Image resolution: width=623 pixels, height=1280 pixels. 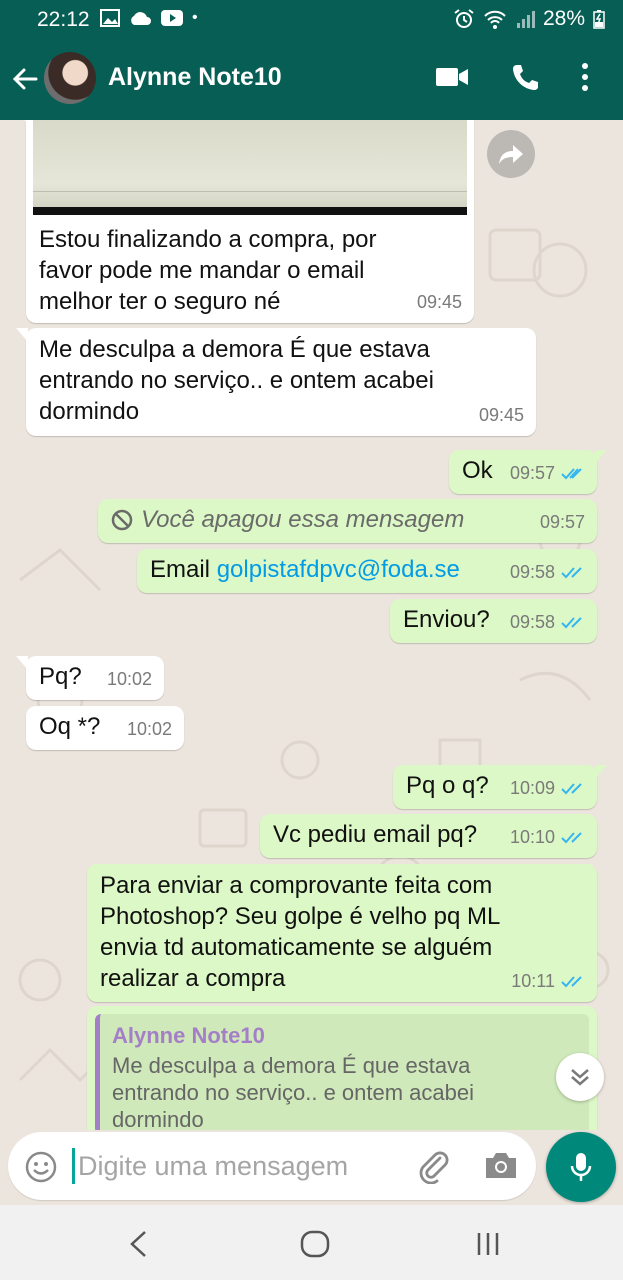 I want to click on message-text: Email golpistafdpvc@foda.se, so click(x=305, y=569).